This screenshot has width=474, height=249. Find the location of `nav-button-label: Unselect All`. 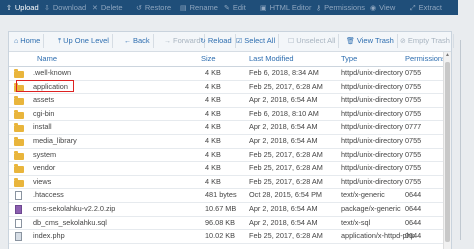

nav-button-label: Unselect All is located at coordinates (316, 40).